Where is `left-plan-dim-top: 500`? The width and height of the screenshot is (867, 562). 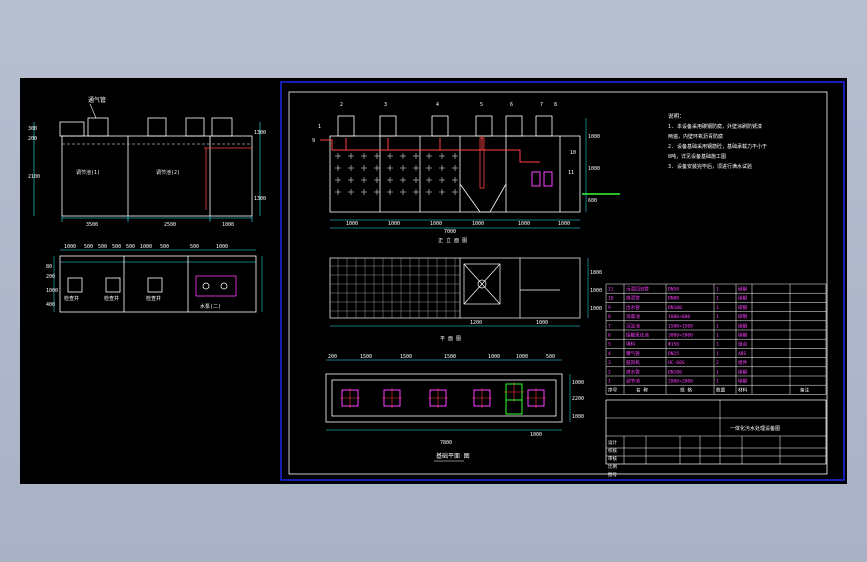
left-plan-dim-top: 500 is located at coordinates (164, 247).